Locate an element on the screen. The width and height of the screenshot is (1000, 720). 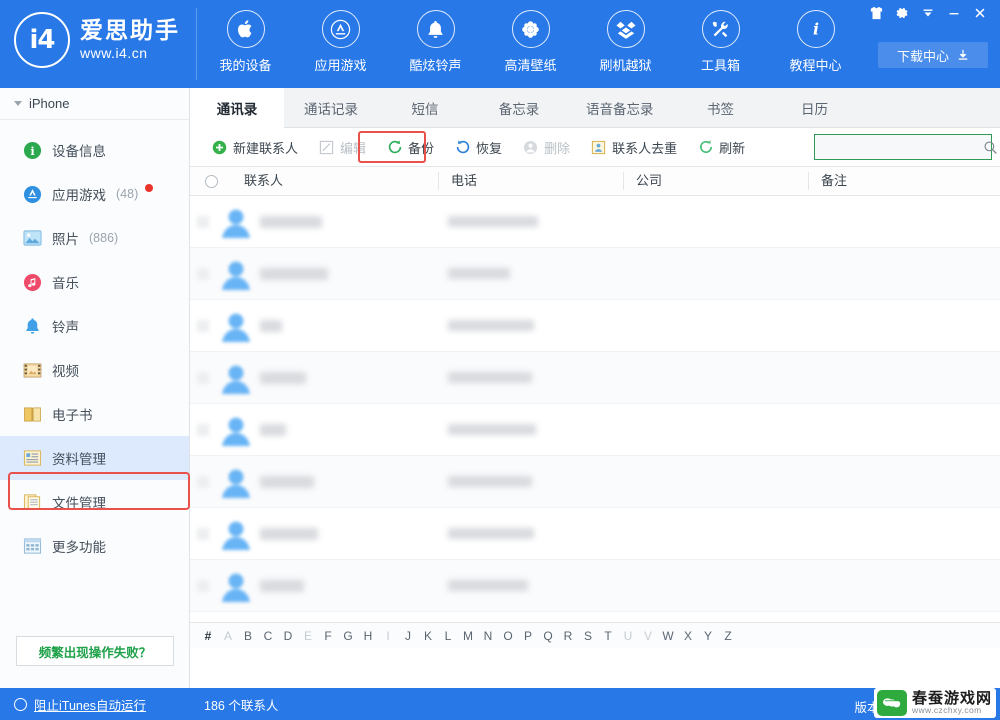
toolbar-label: 删除 is located at coordinates (557, 148).